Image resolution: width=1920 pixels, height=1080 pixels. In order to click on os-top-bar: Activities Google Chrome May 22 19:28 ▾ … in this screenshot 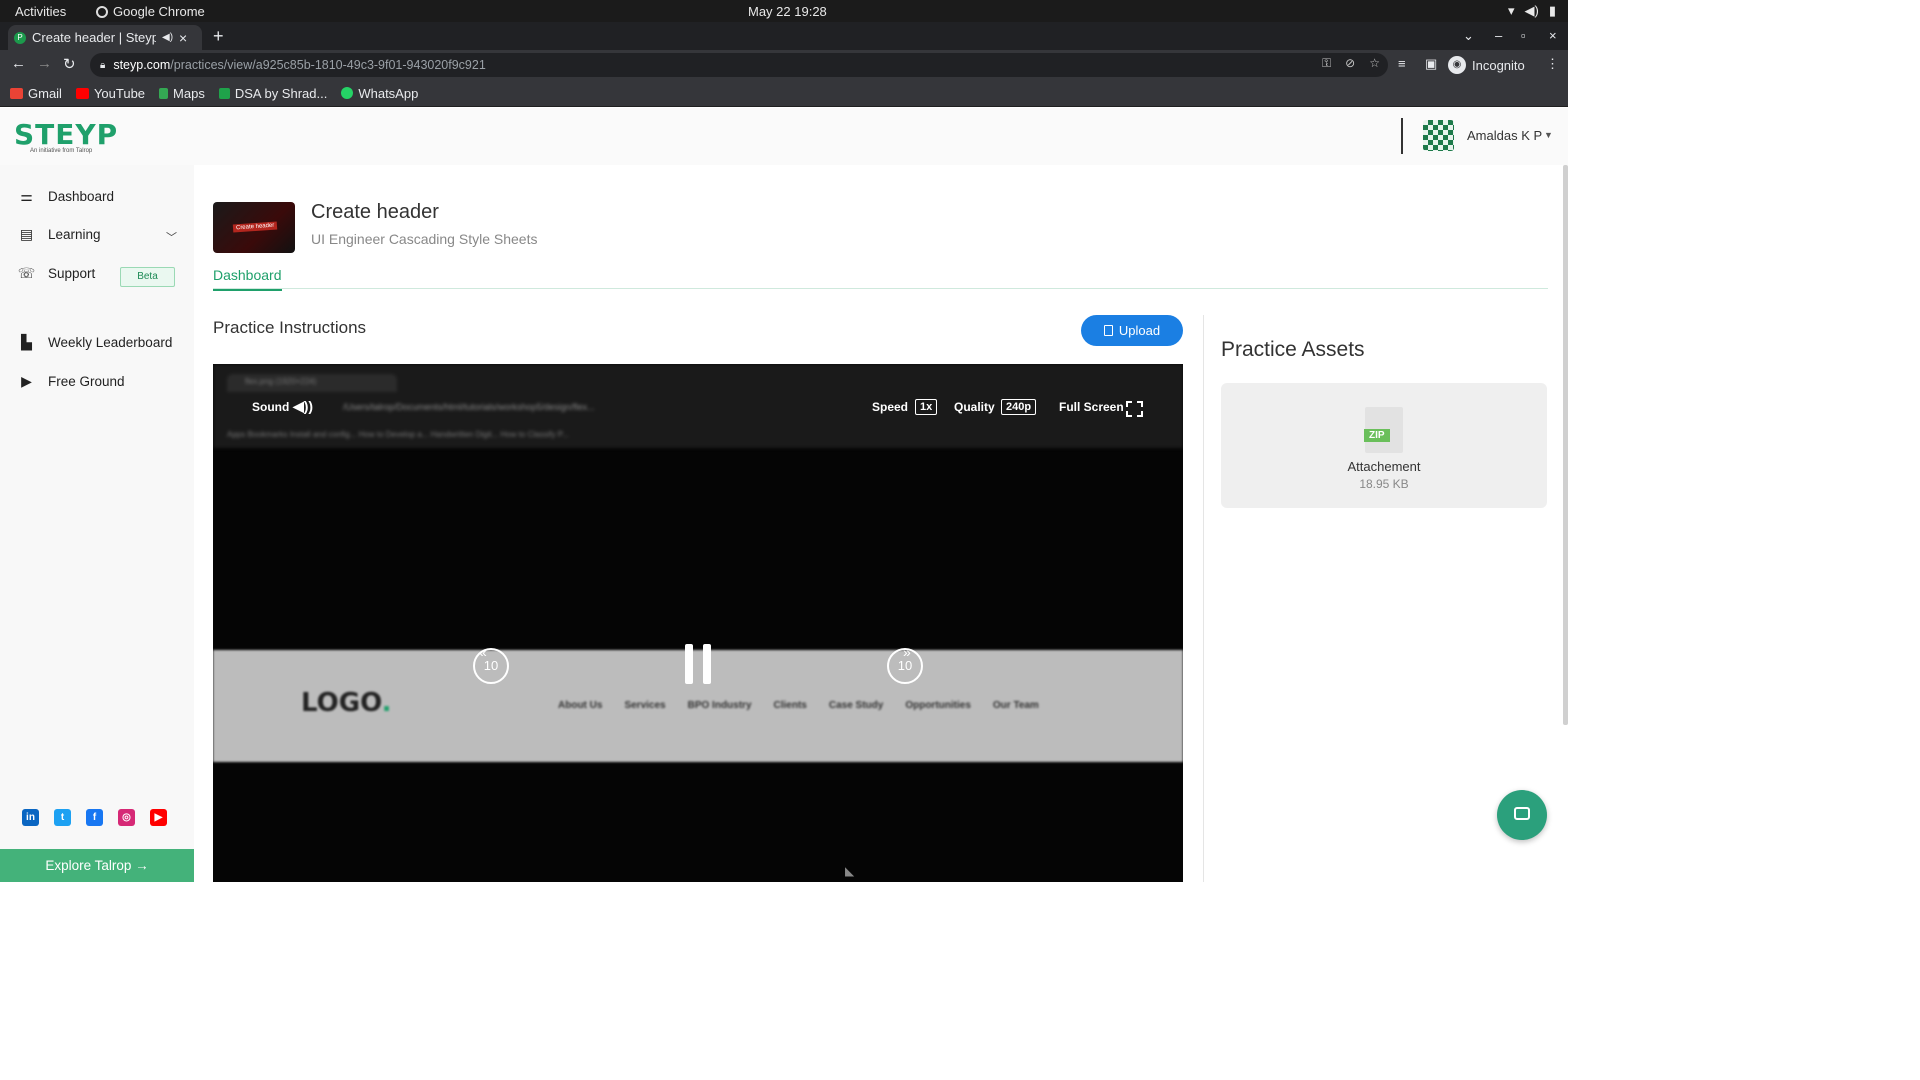, I will do `click(784, 11)`.